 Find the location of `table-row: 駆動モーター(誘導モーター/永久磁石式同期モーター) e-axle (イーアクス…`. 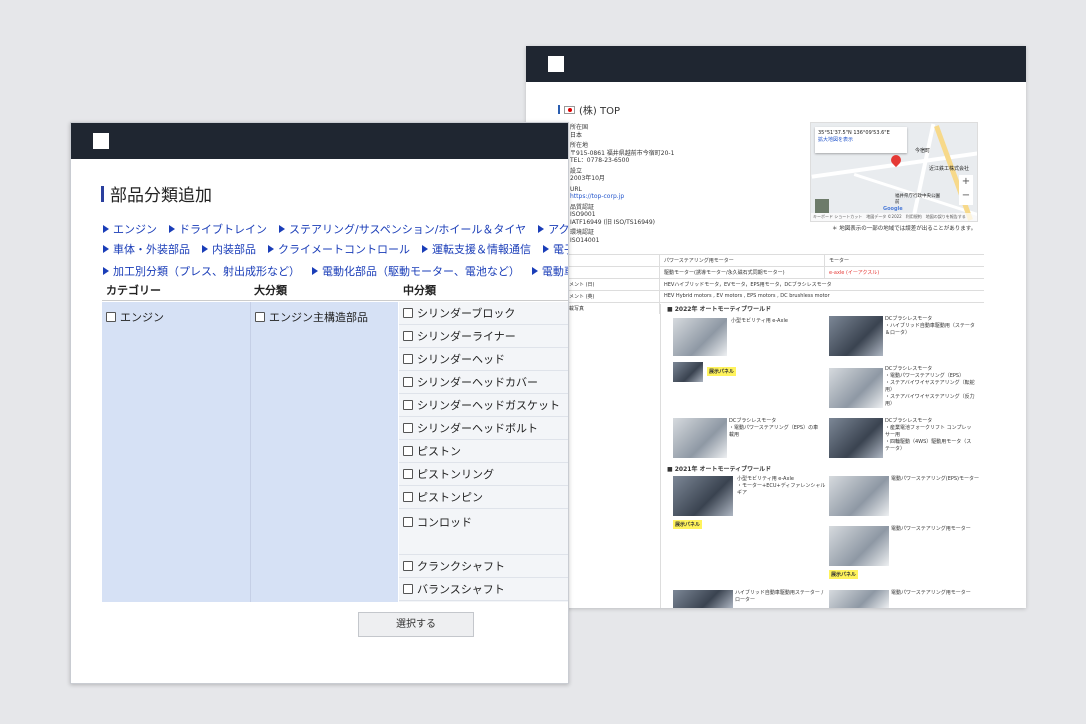

table-row: 駆動モーター(誘導モーター/永久磁石式同期モーター) e-axle (イーアクス… is located at coordinates (772, 273).